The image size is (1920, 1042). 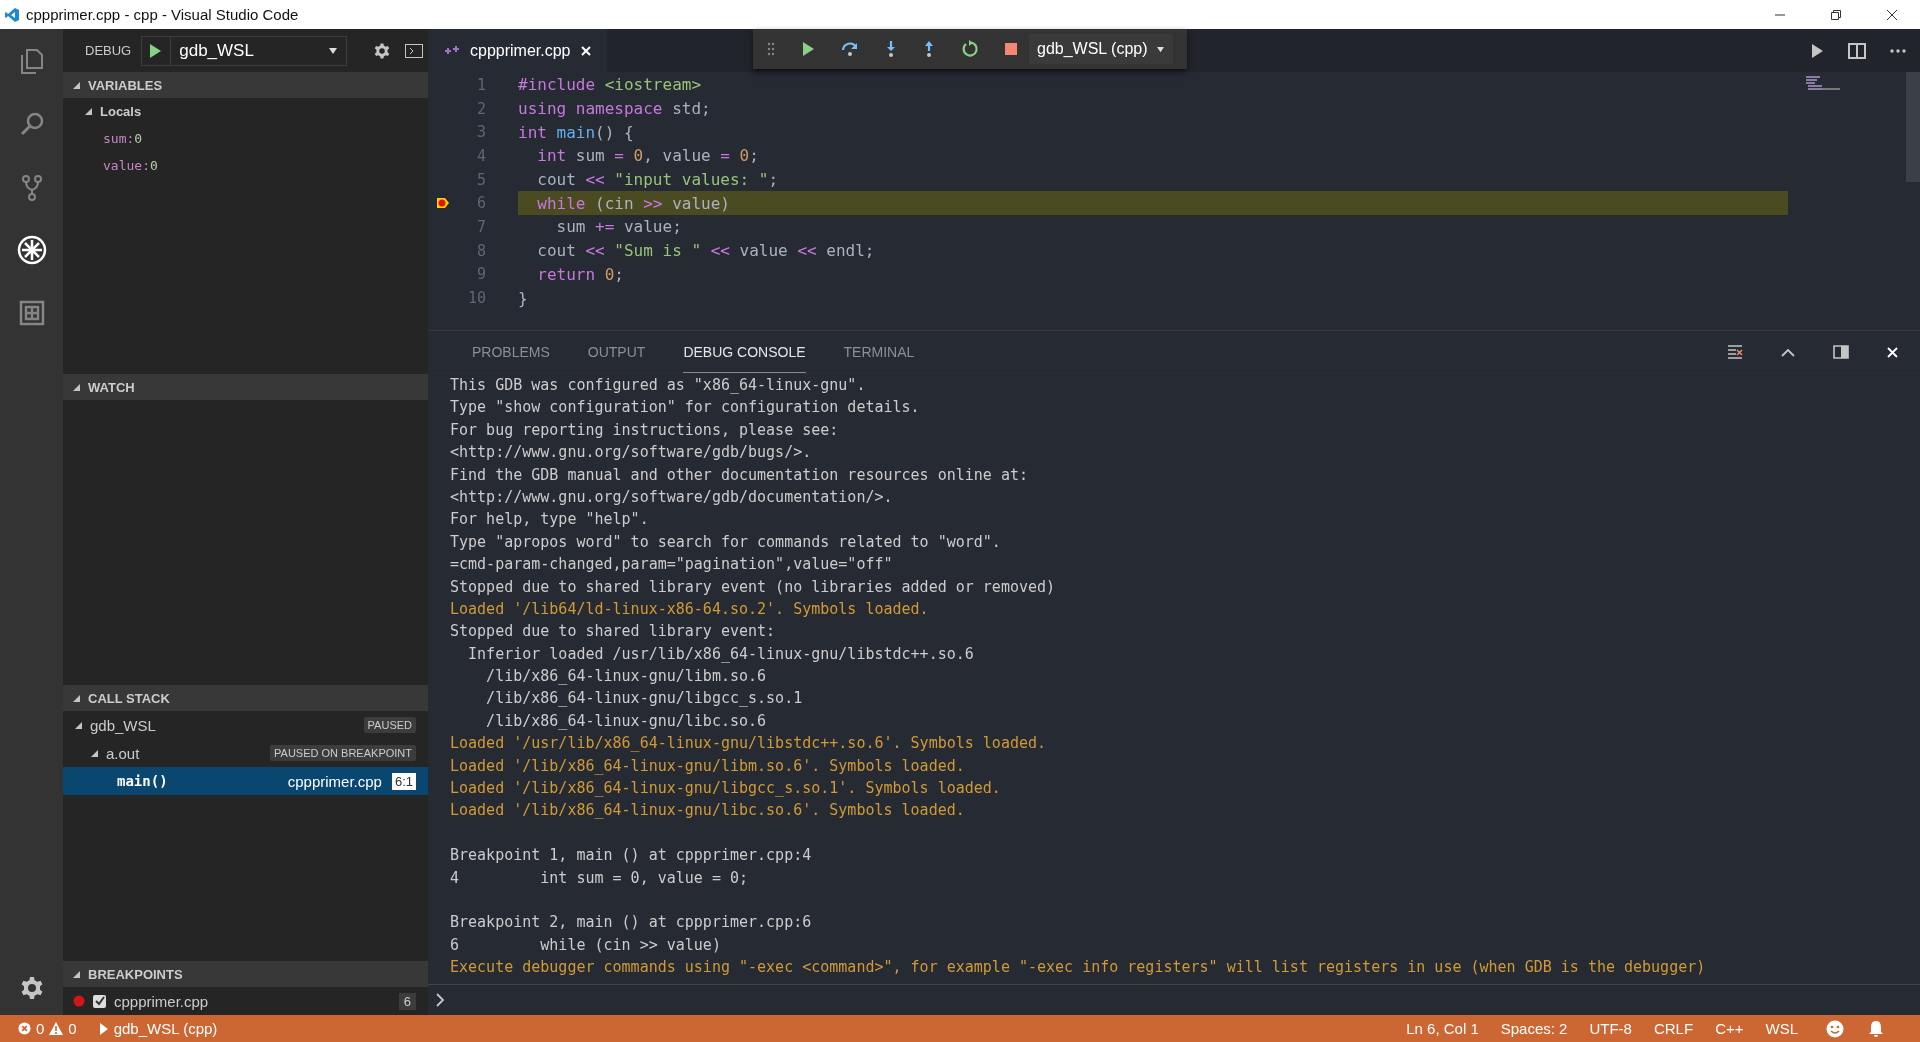 I want to click on line-number: 9, so click(x=480, y=274).